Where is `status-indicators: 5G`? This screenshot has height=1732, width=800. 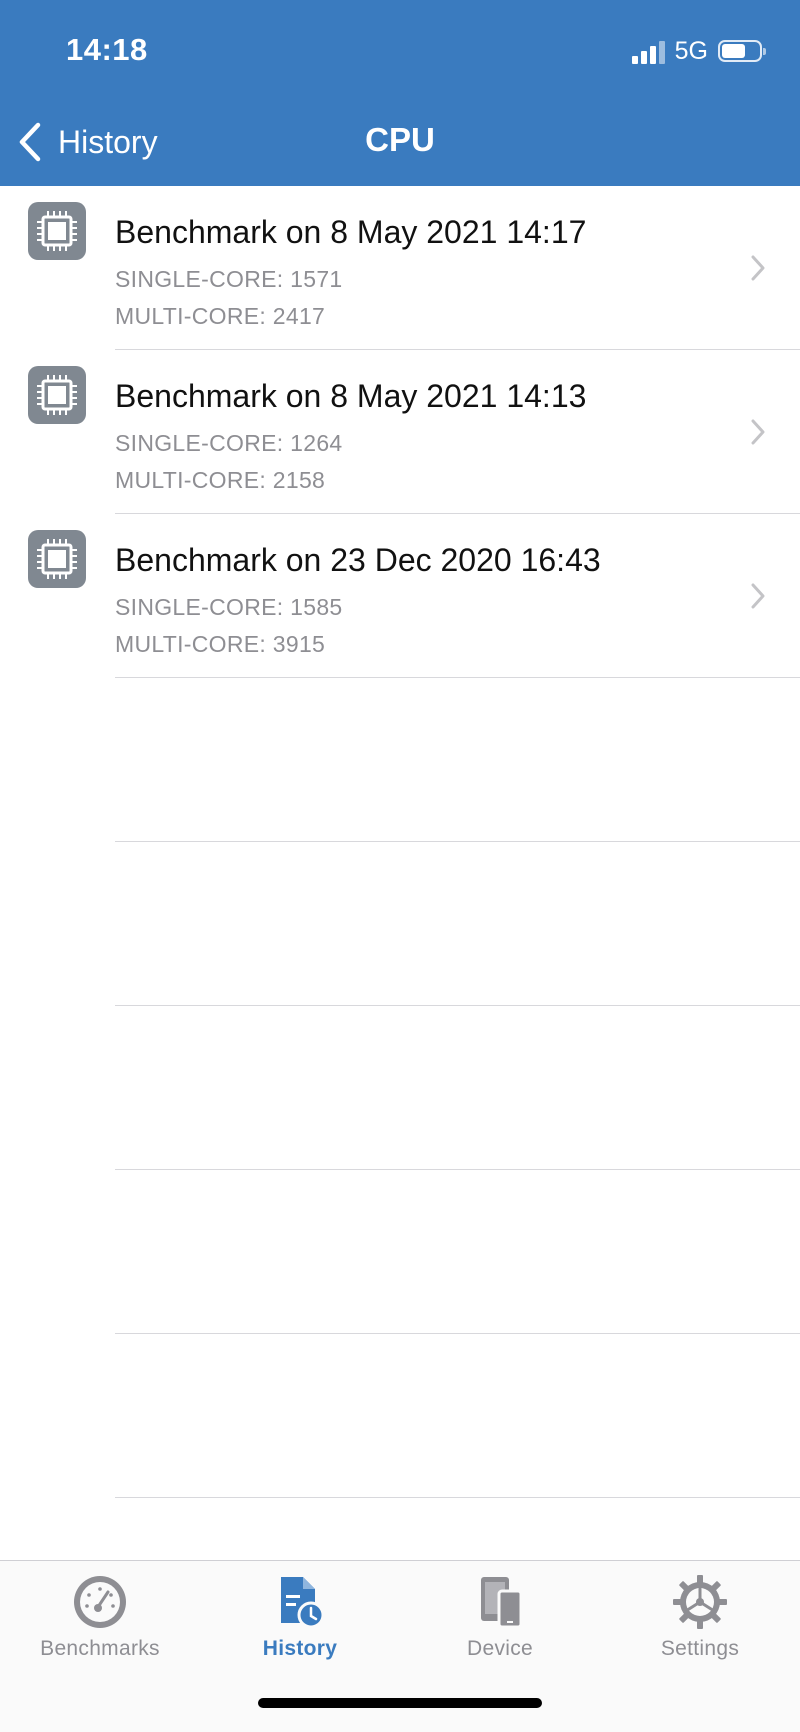
status-indicators: 5G is located at coordinates (698, 51).